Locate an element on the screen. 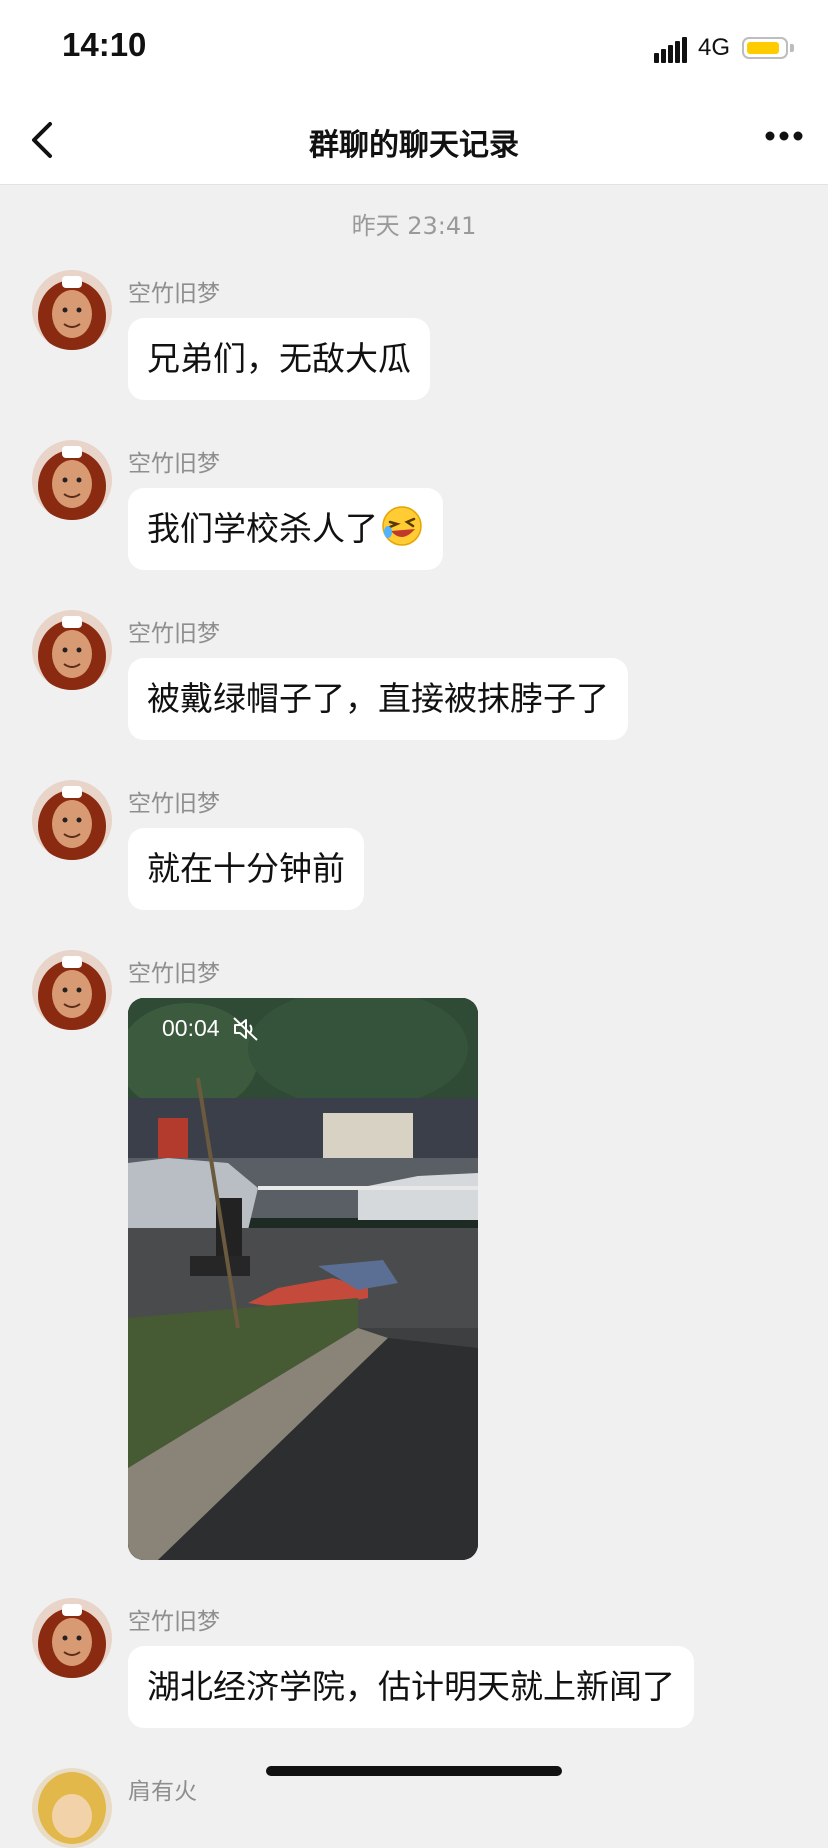  message-bubble: 我们学校杀人了 is located at coordinates (285, 529).